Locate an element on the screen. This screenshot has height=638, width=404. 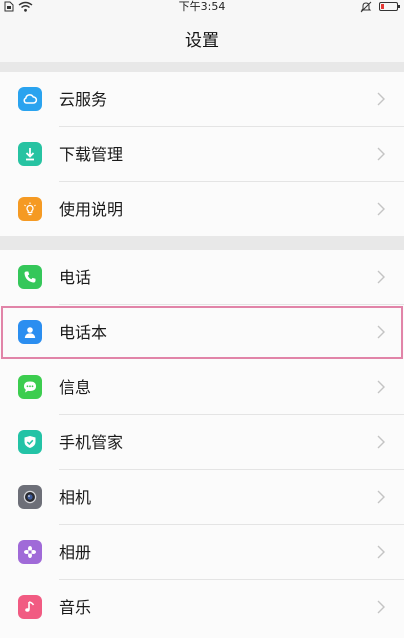
contacts-icon is located at coordinates (30, 332).